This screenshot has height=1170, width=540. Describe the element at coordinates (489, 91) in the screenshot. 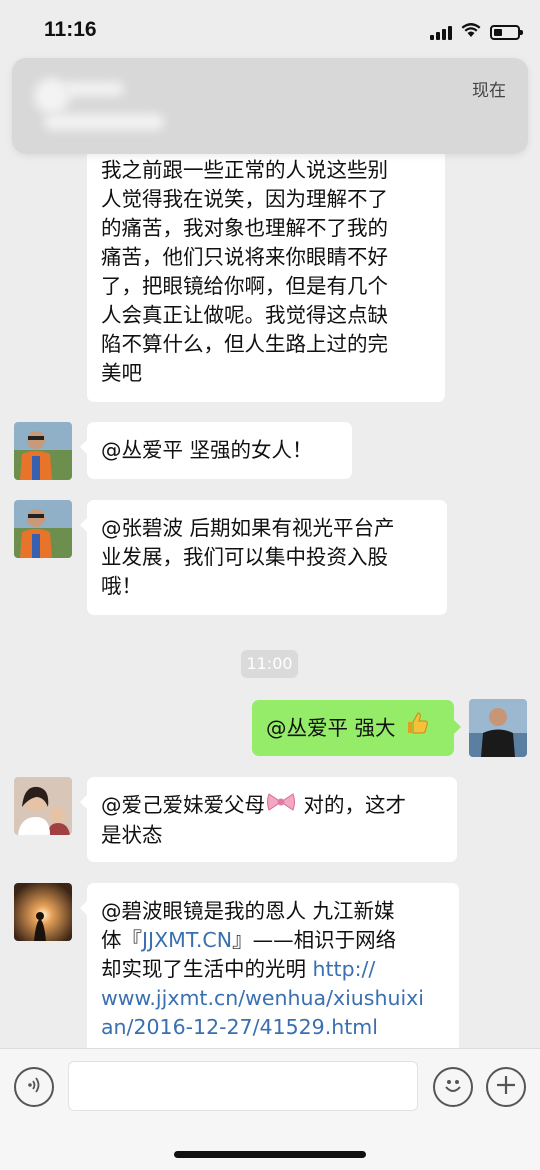

I see `notification-time: 现在` at that location.